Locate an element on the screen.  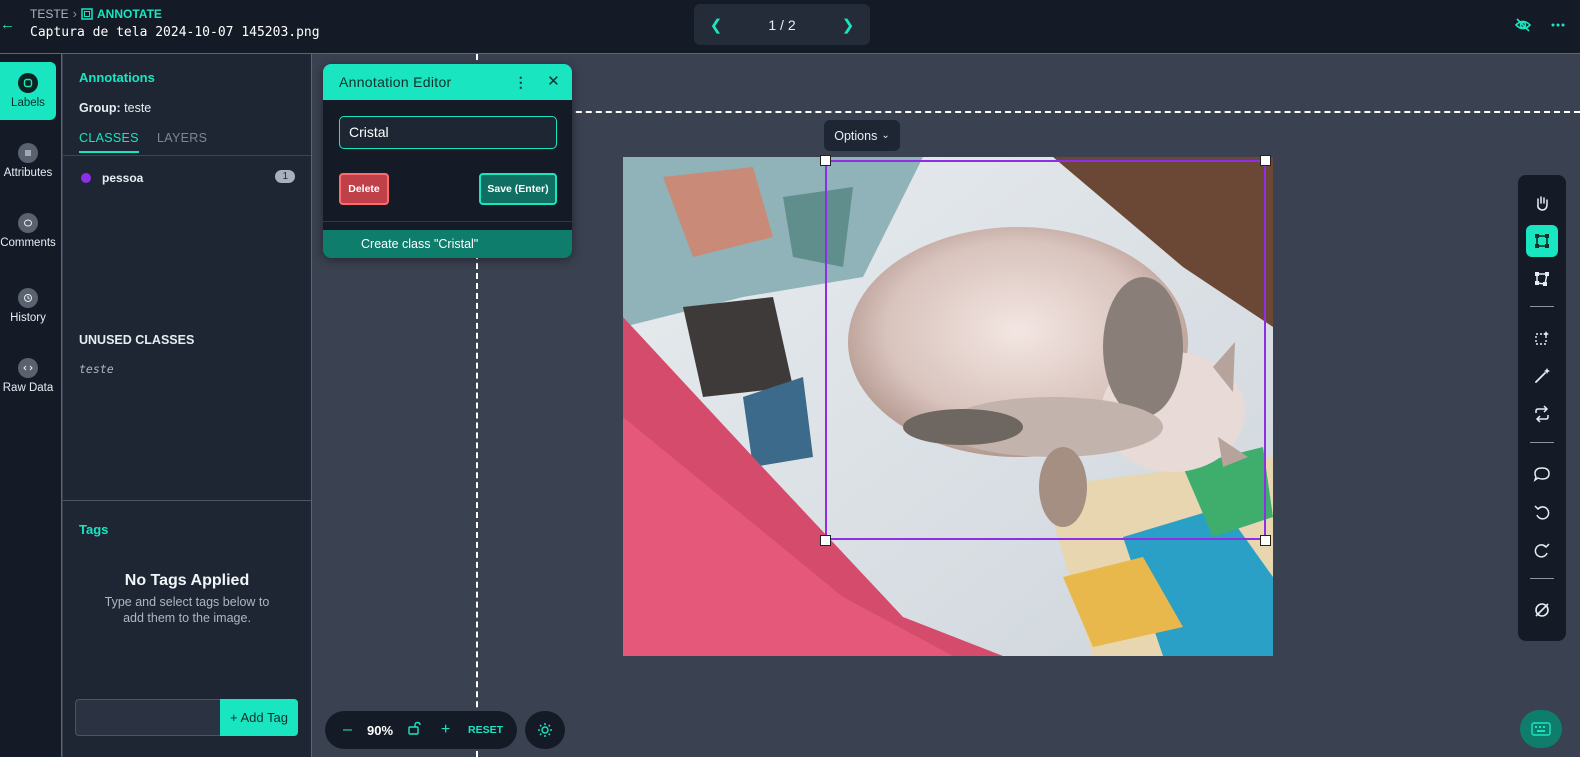
class-count-badge: 1 is located at coordinates (285, 176).